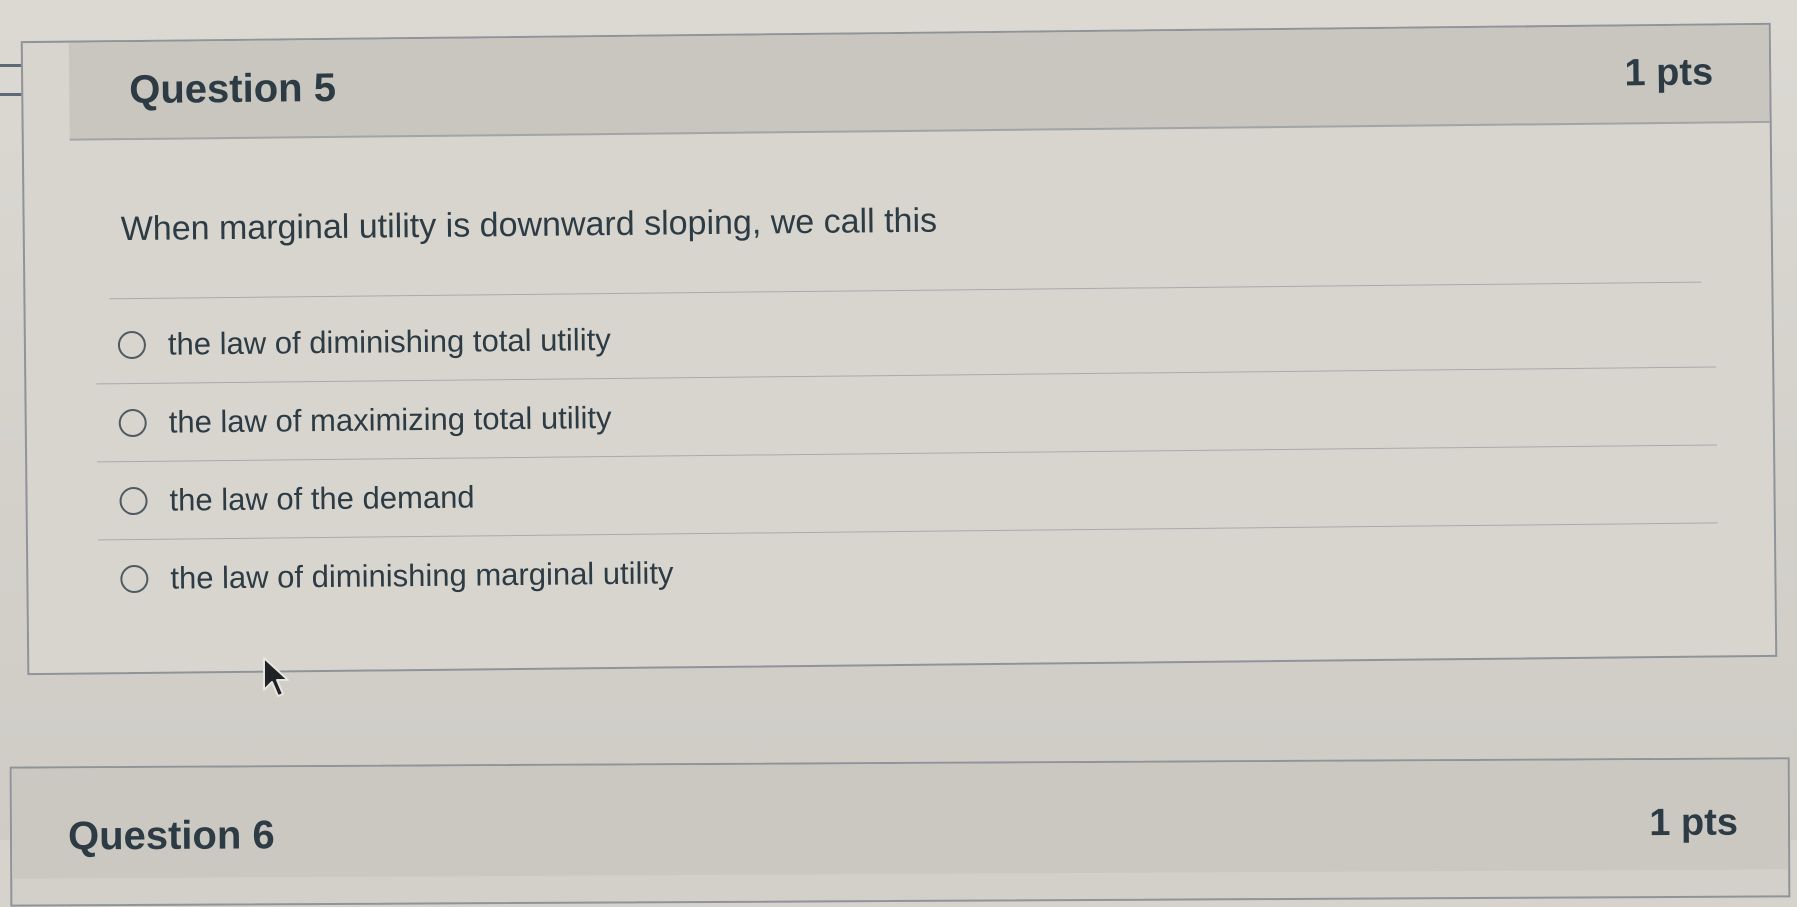 The width and height of the screenshot is (1797, 907). What do you see at coordinates (908, 570) in the screenshot?
I see `answer-option: the law of diminishing marginal utility` at bounding box center [908, 570].